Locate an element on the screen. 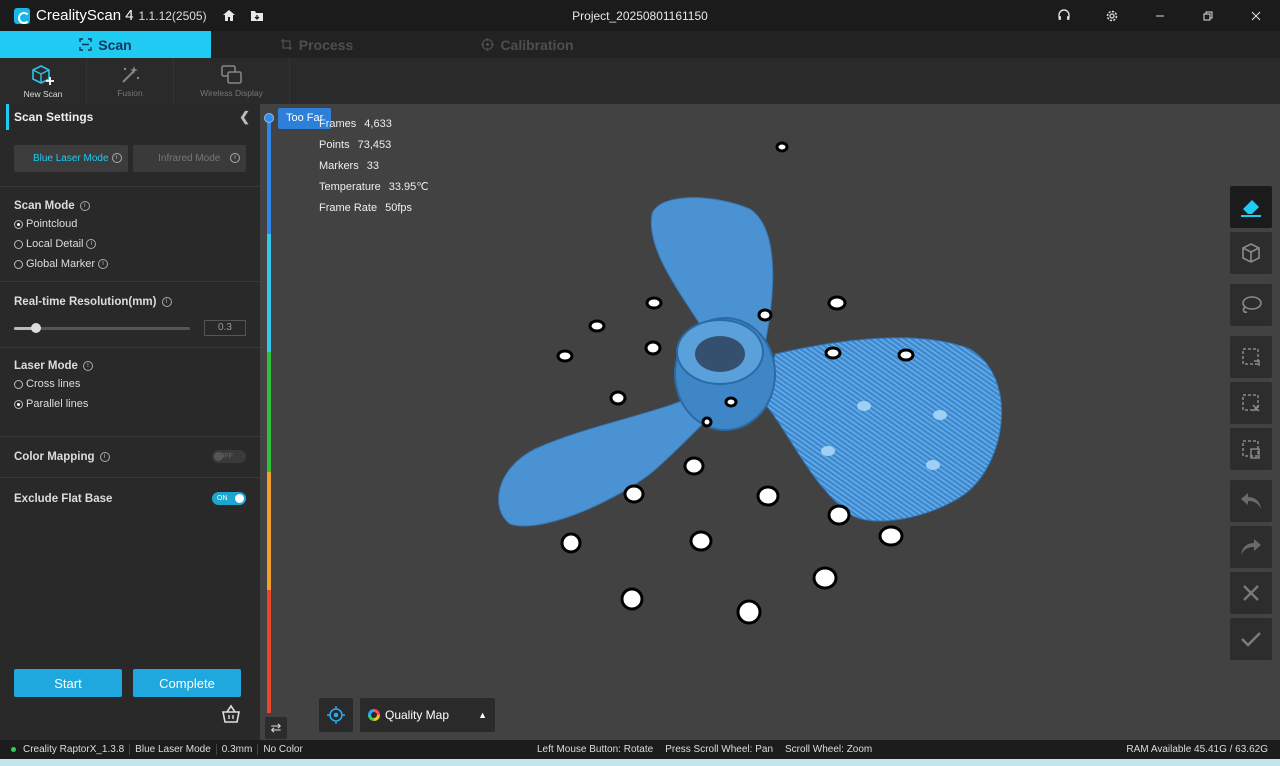  panel-title: Scan Settings is located at coordinates (54, 117).